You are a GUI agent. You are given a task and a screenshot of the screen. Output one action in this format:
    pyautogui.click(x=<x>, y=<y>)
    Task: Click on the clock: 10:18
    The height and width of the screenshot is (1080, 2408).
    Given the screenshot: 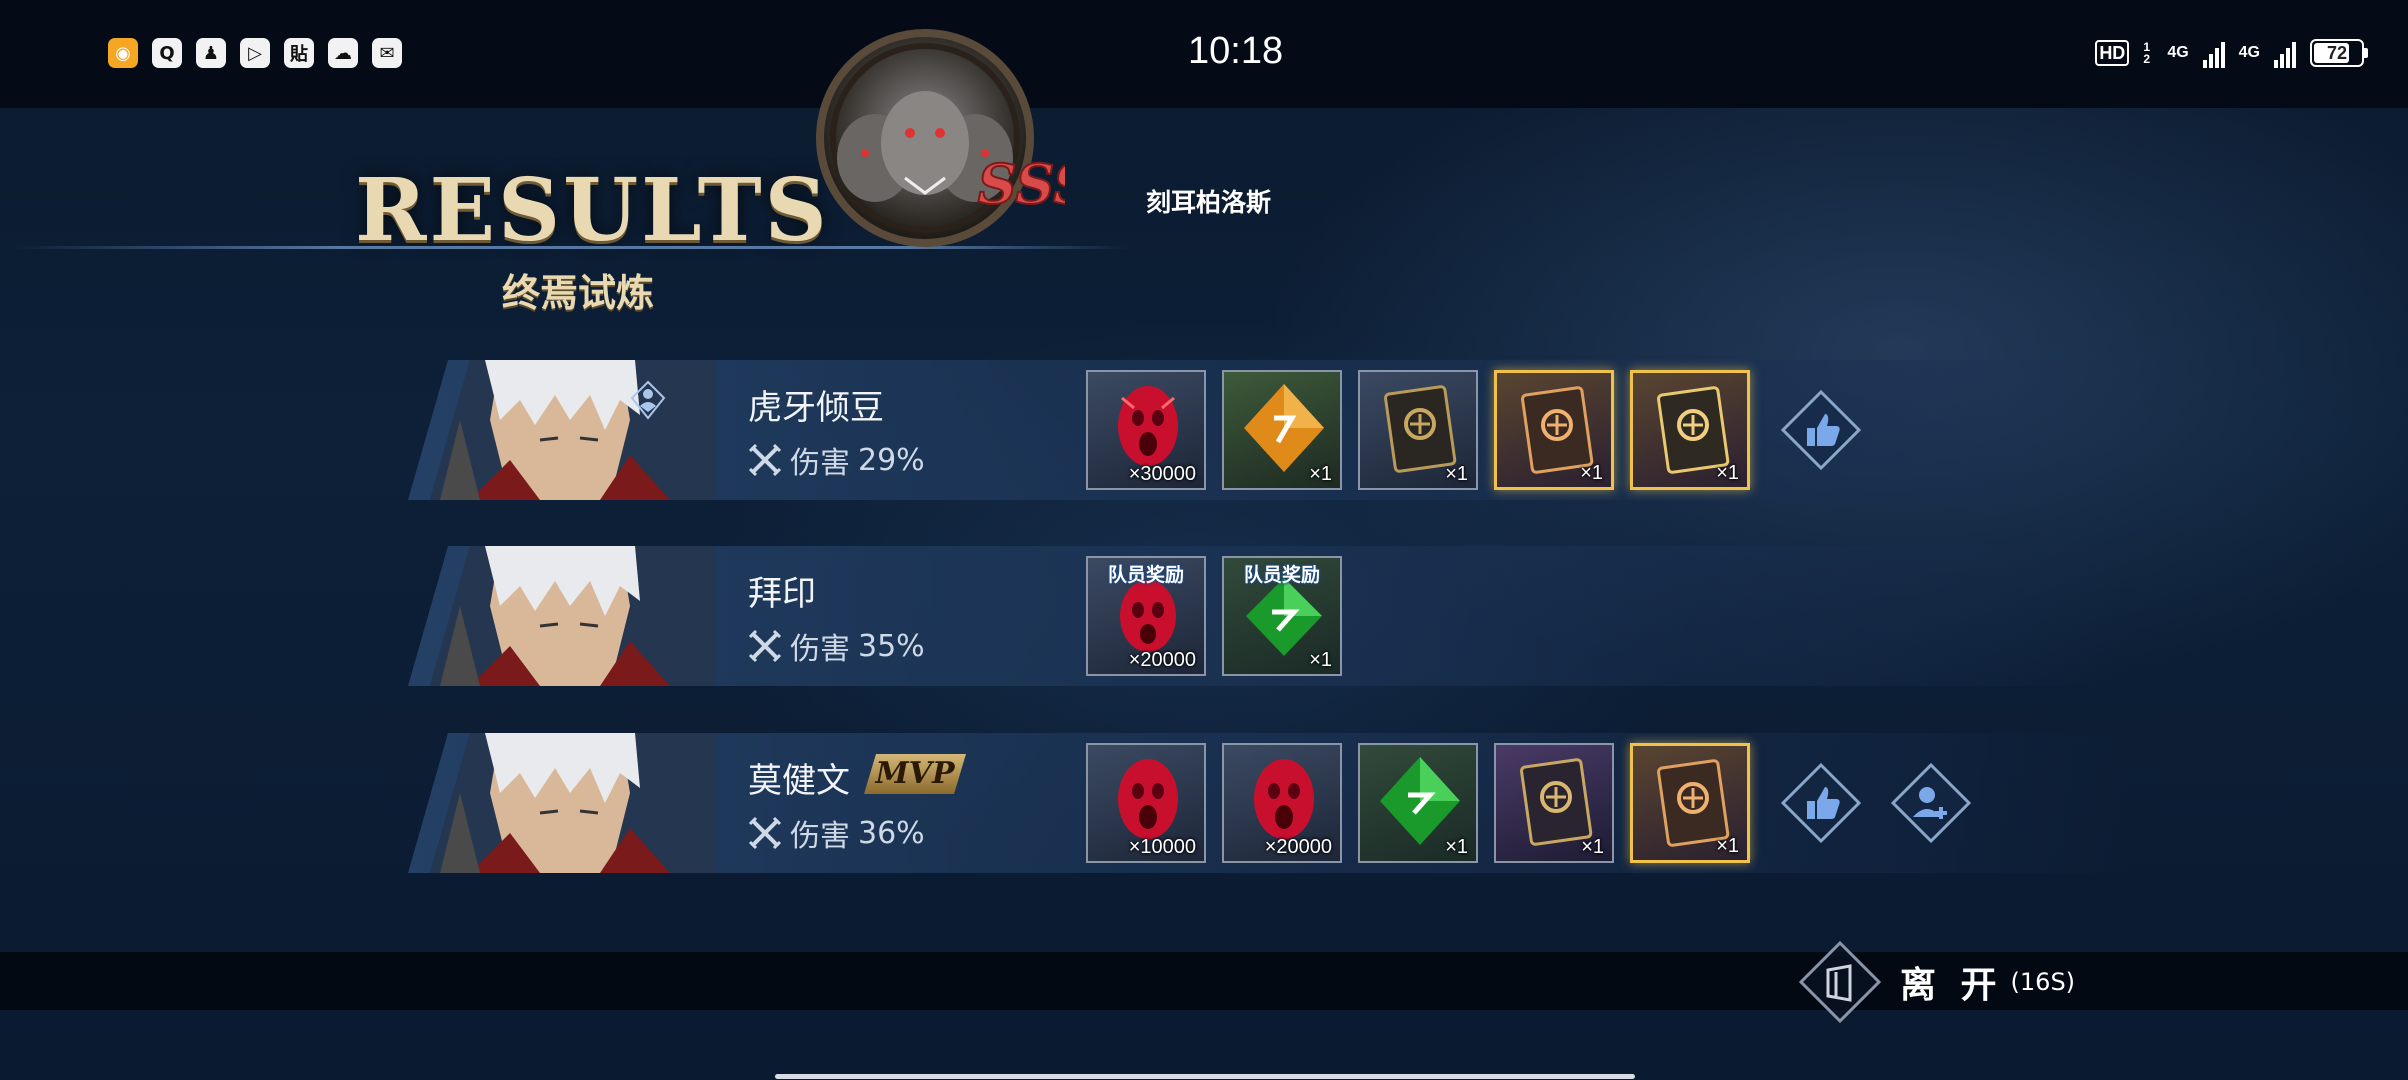 What is the action you would take?
    pyautogui.click(x=1236, y=51)
    